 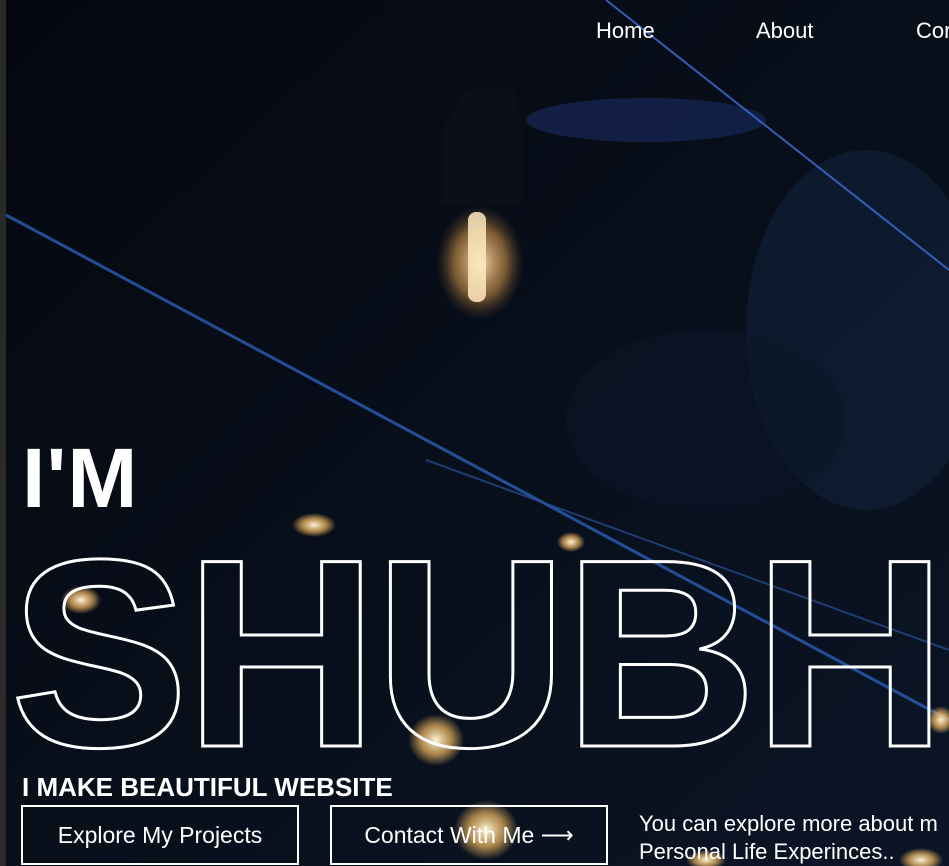 I want to click on about-line-2: Personal Life Experinces.., so click(x=767, y=851).